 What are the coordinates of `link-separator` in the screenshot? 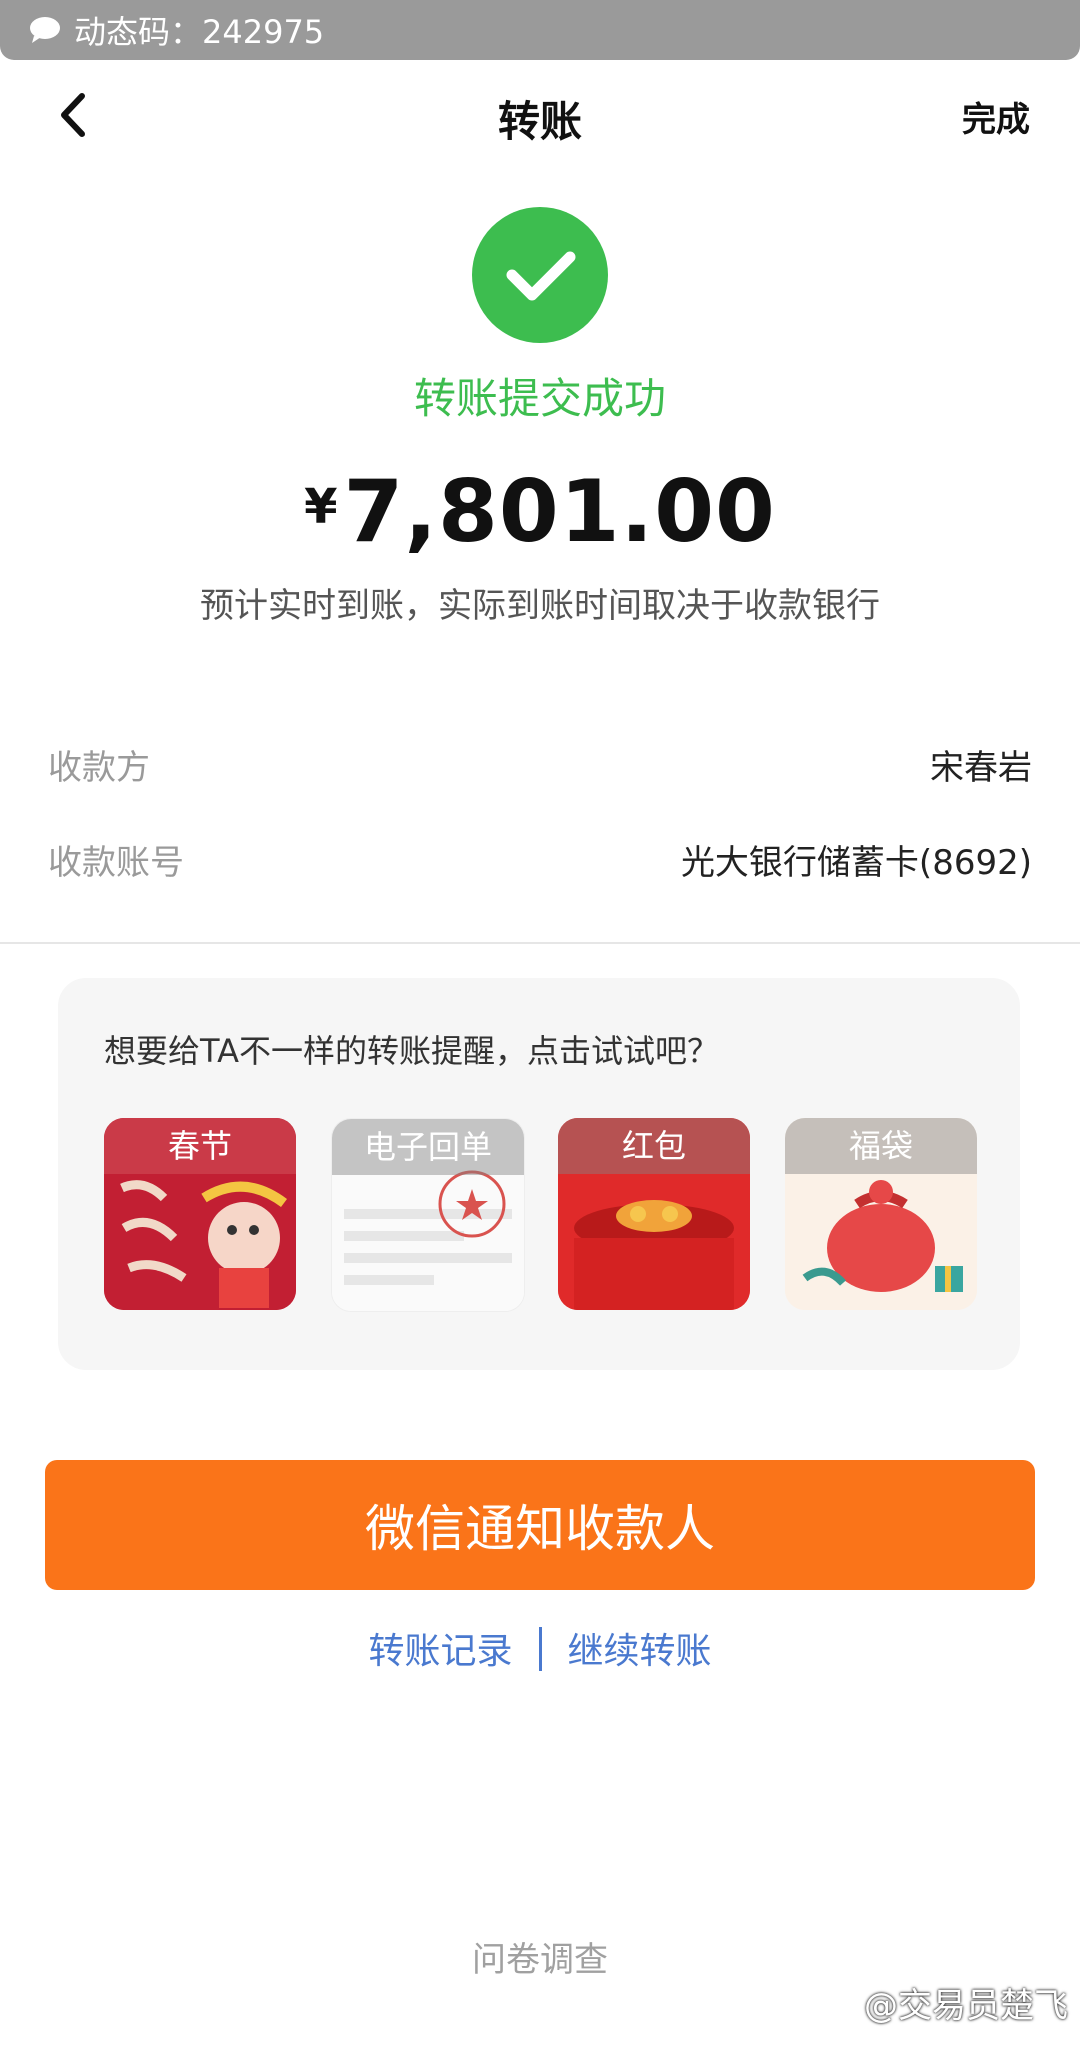 It's located at (540, 1649).